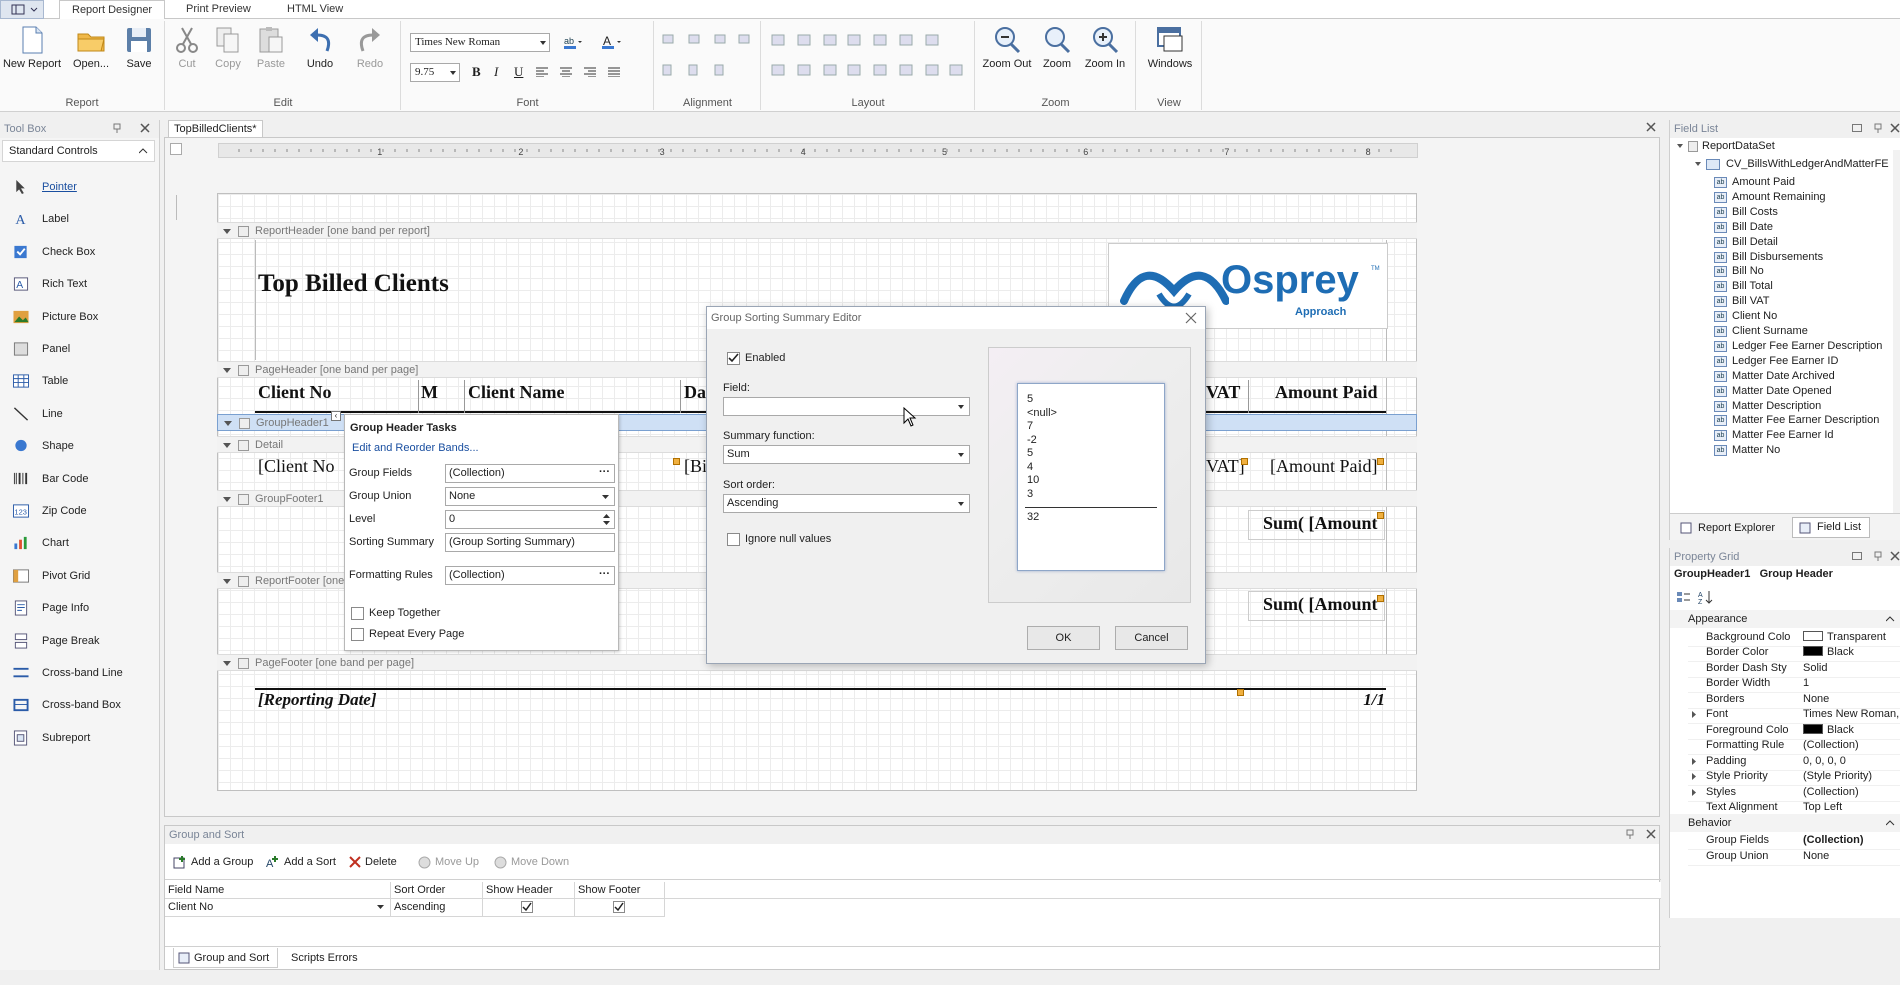  Describe the element at coordinates (1753, 574) in the screenshot. I see `selected-component: GroupHeader1 Group Header` at that location.